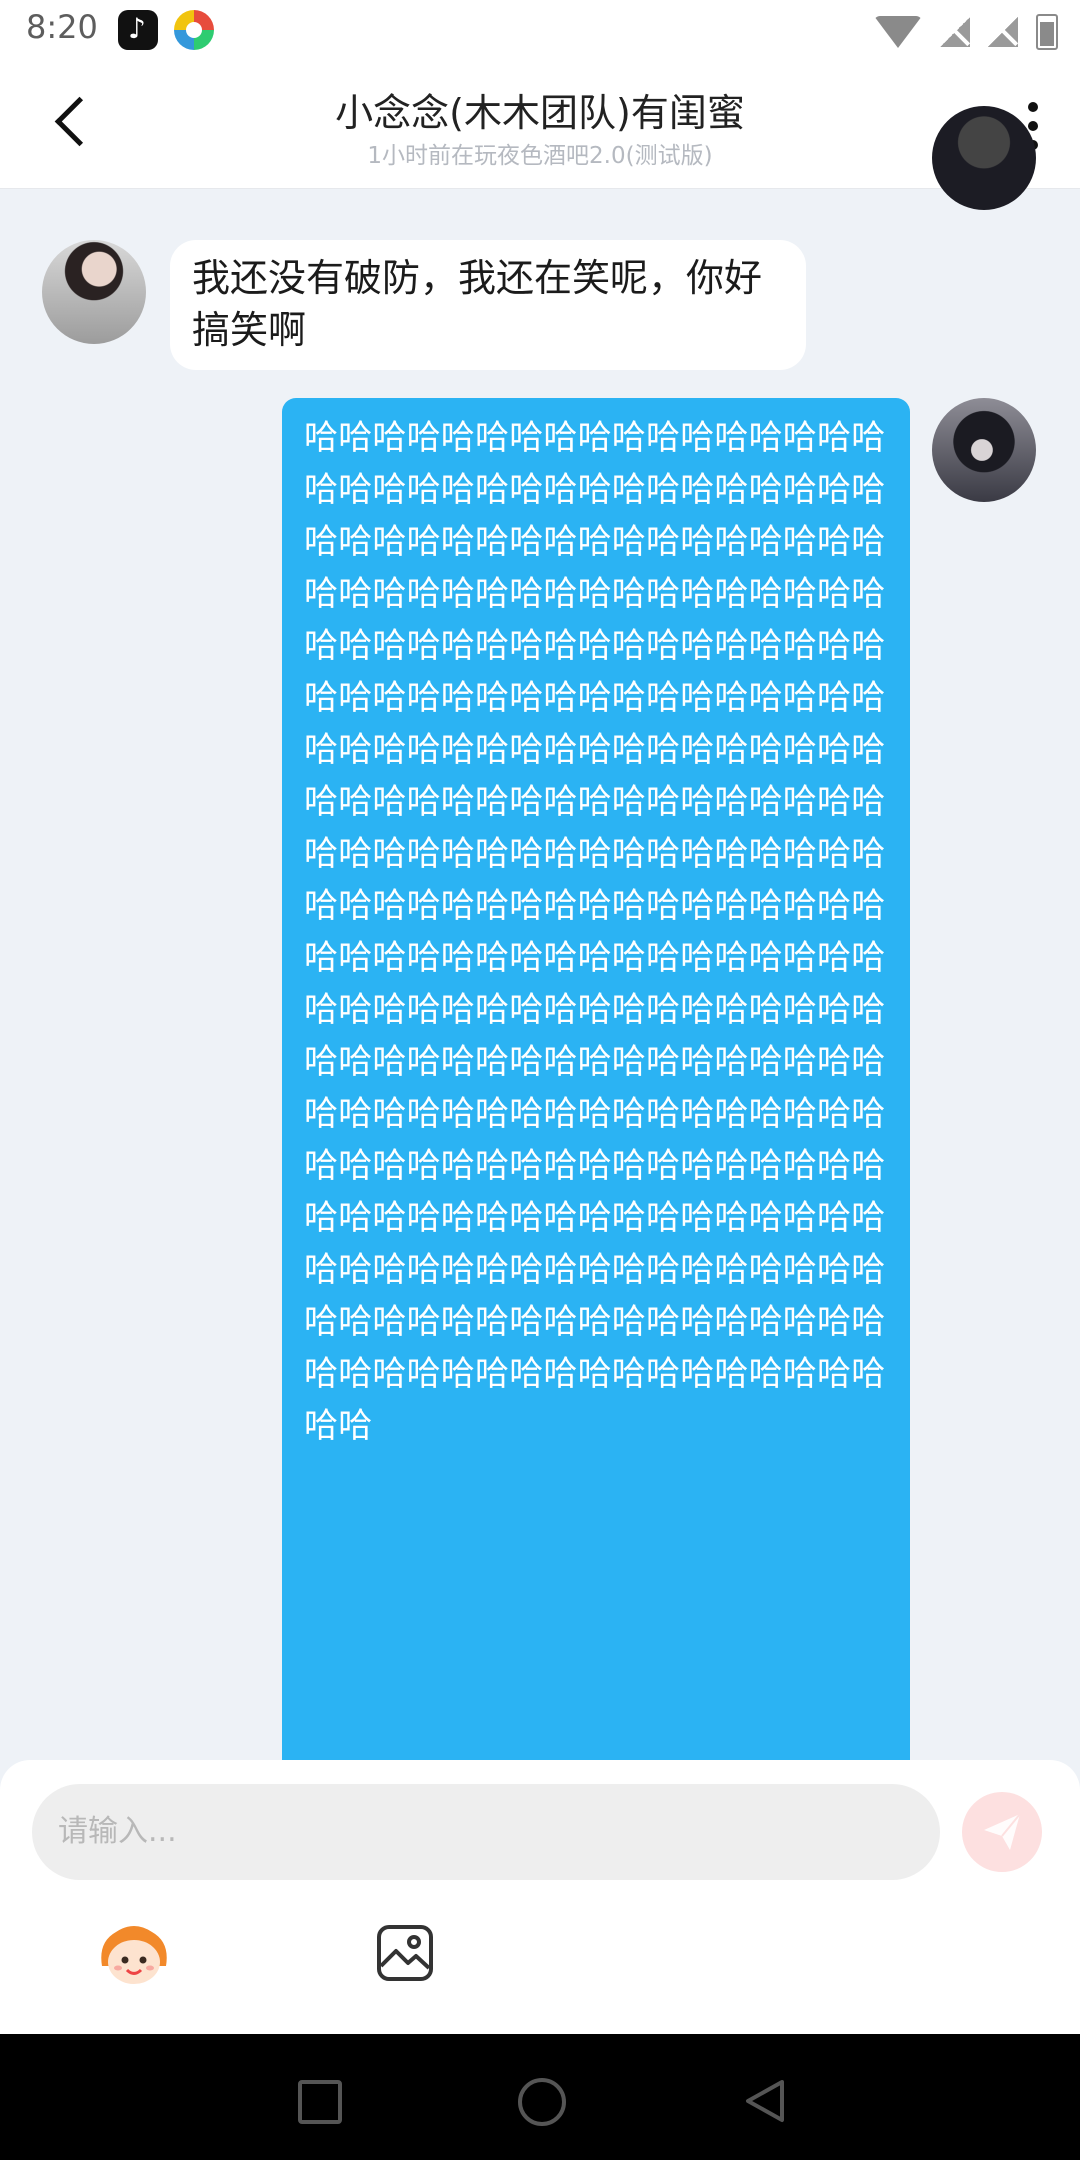 The image size is (1080, 2160). Describe the element at coordinates (194, 30) in the screenshot. I see `pinwheel-app-icon` at that location.